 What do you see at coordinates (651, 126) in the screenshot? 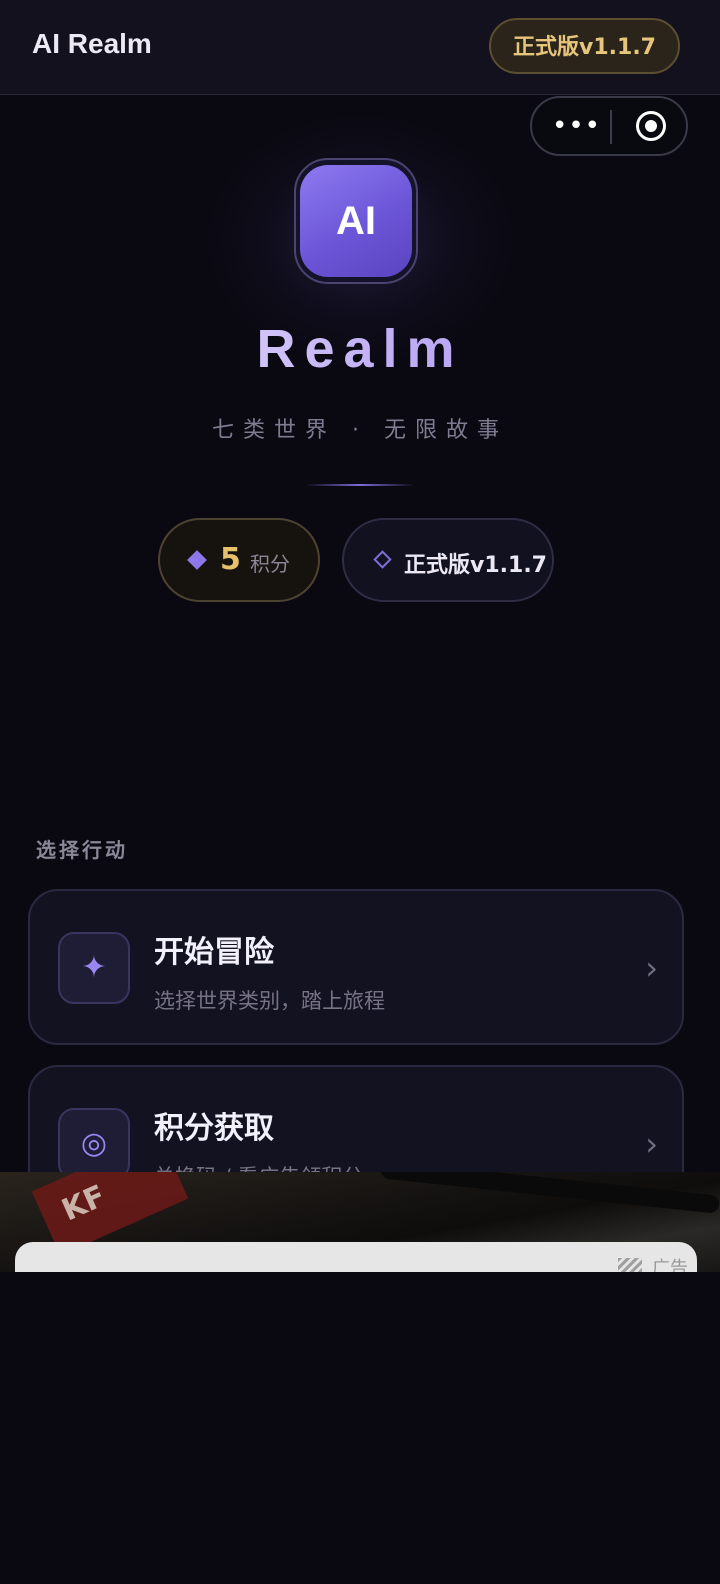
I see `target-circle-icon` at bounding box center [651, 126].